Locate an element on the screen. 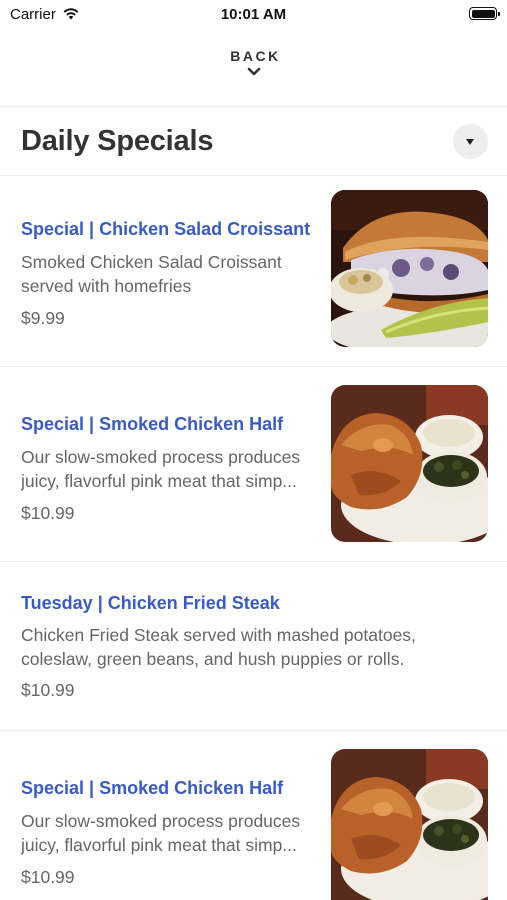 The width and height of the screenshot is (507, 900). chevron-down-icon is located at coordinates (253, 71).